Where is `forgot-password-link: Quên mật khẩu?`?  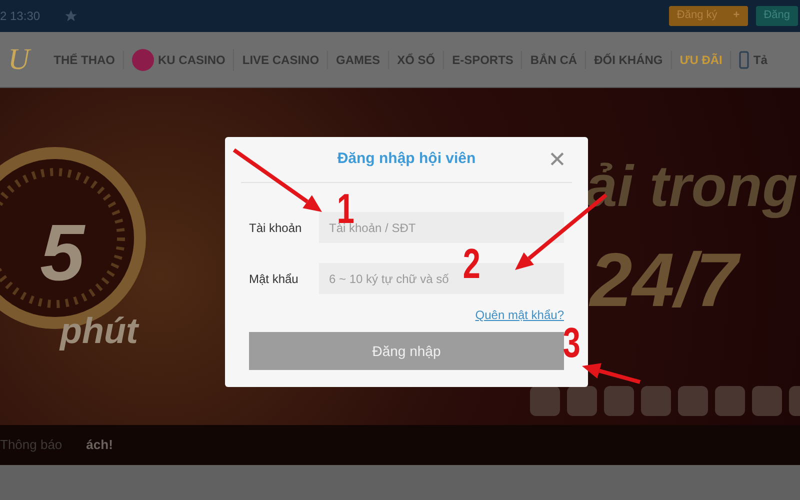
forgot-password-link: Quên mật khẩu? is located at coordinates (519, 315).